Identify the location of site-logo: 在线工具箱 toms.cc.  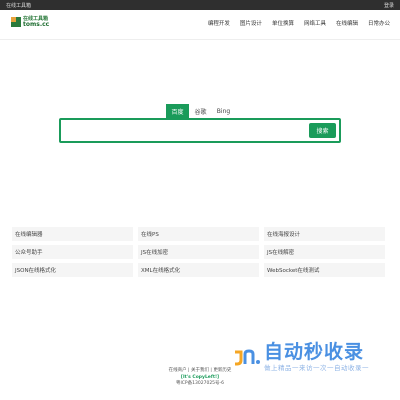
(30, 22).